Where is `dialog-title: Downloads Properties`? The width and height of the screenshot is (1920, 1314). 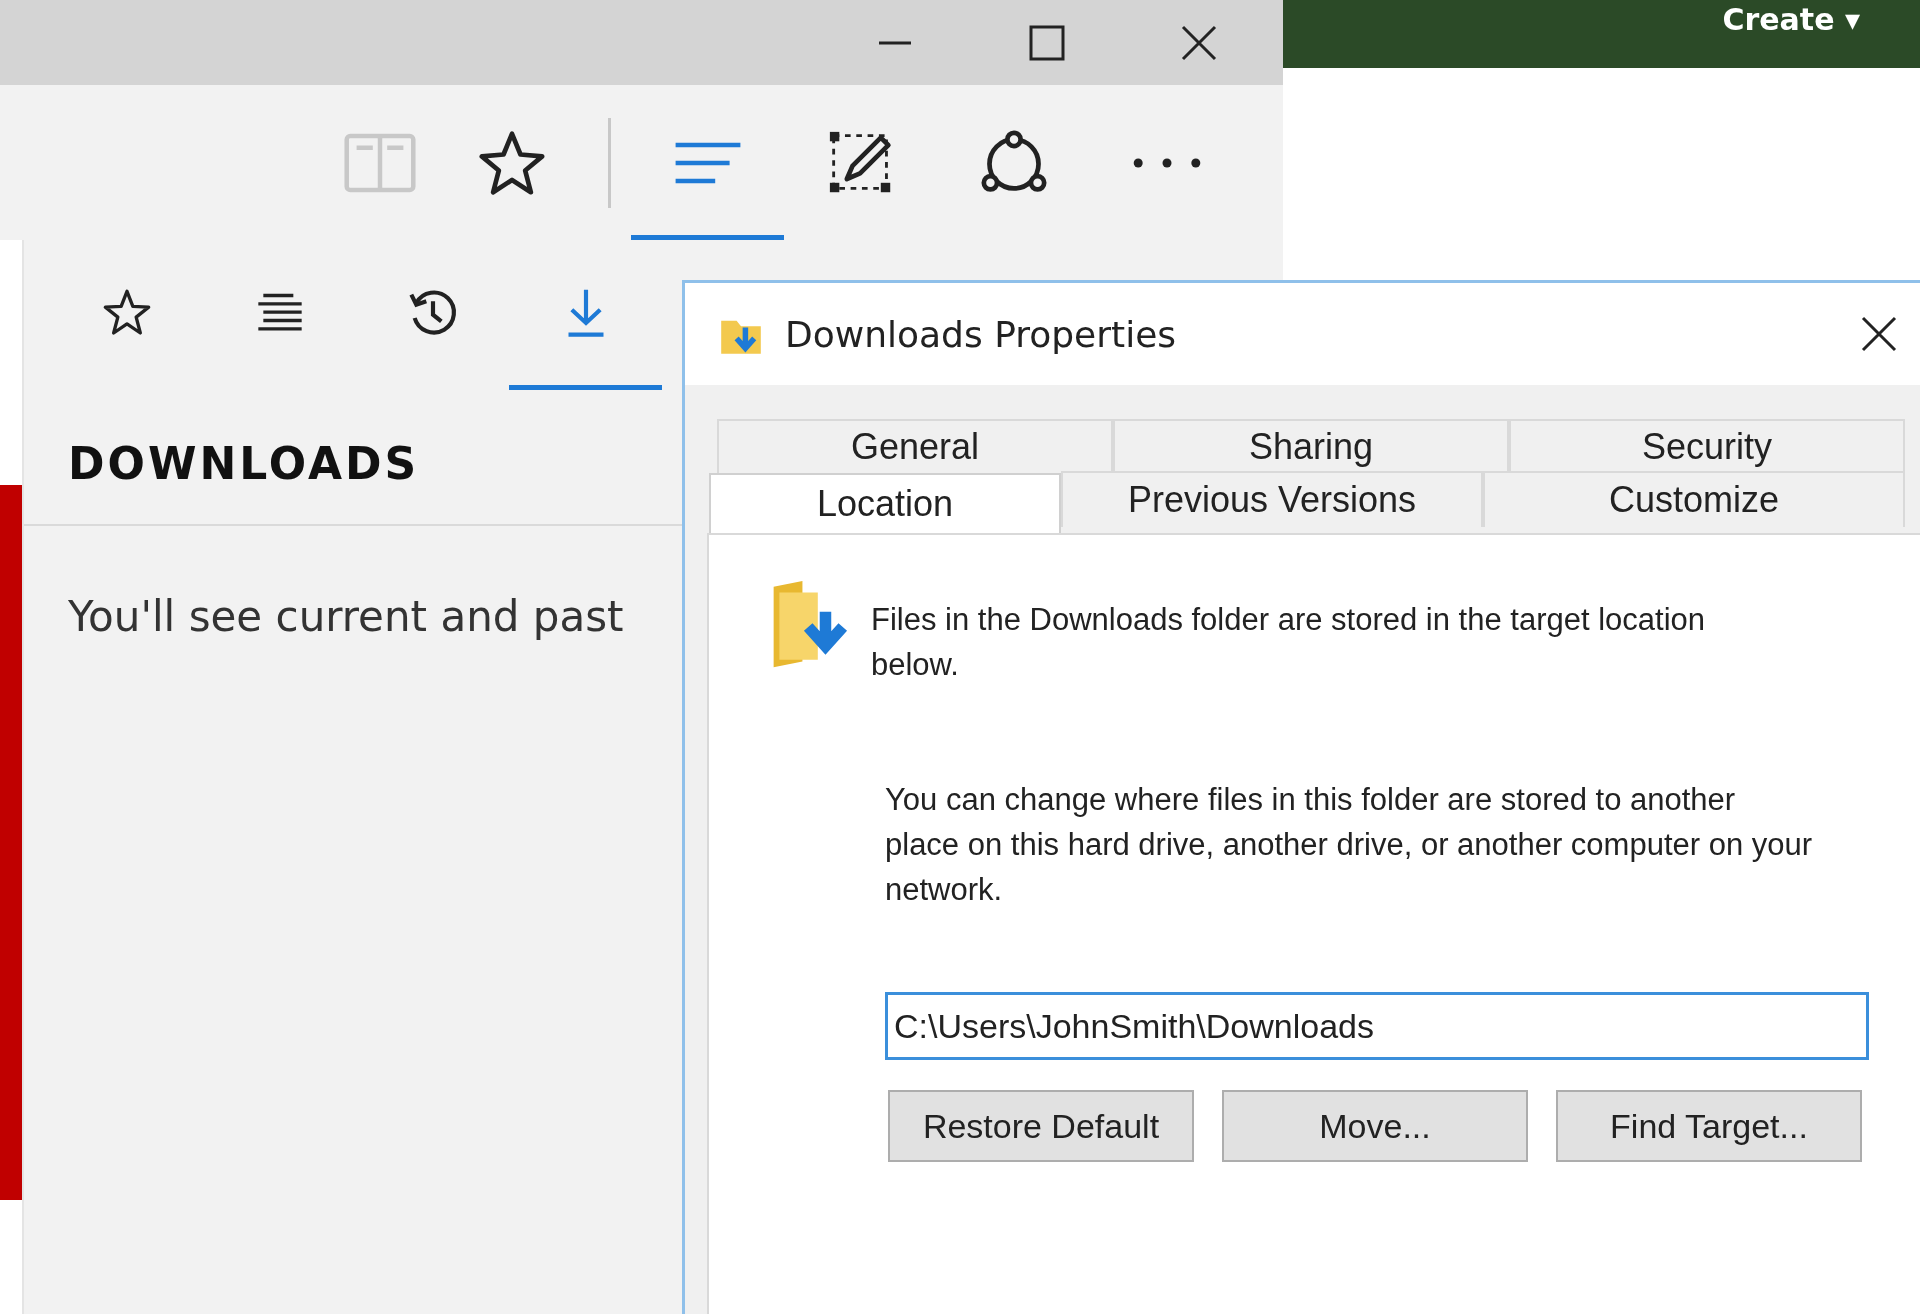 dialog-title: Downloads Properties is located at coordinates (981, 334).